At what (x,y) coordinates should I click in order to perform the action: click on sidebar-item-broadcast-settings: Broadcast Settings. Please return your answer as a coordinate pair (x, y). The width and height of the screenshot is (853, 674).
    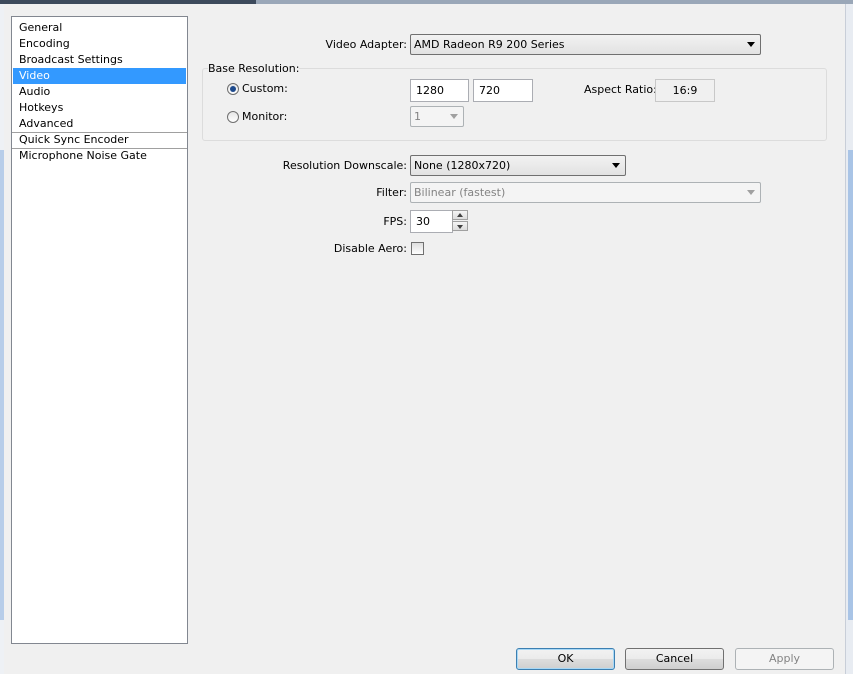
    Looking at the image, I should click on (99, 60).